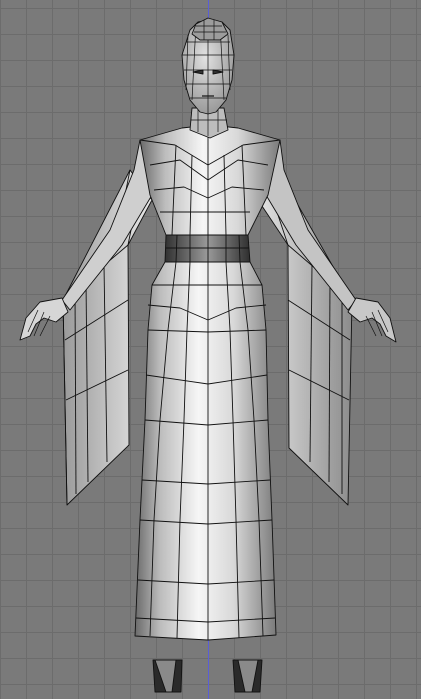 The height and width of the screenshot is (699, 421). What do you see at coordinates (247, 676) in the screenshot?
I see `right-shoe` at bounding box center [247, 676].